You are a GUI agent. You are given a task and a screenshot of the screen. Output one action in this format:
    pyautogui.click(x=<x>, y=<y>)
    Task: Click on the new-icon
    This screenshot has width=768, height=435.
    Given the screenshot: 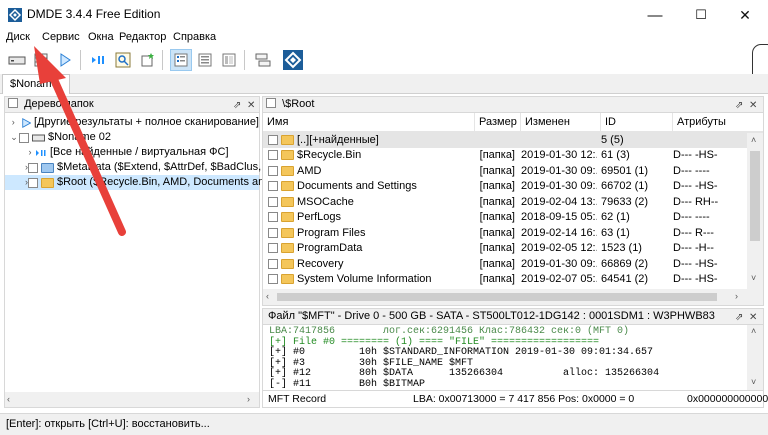 What is the action you would take?
    pyautogui.click(x=147, y=60)
    